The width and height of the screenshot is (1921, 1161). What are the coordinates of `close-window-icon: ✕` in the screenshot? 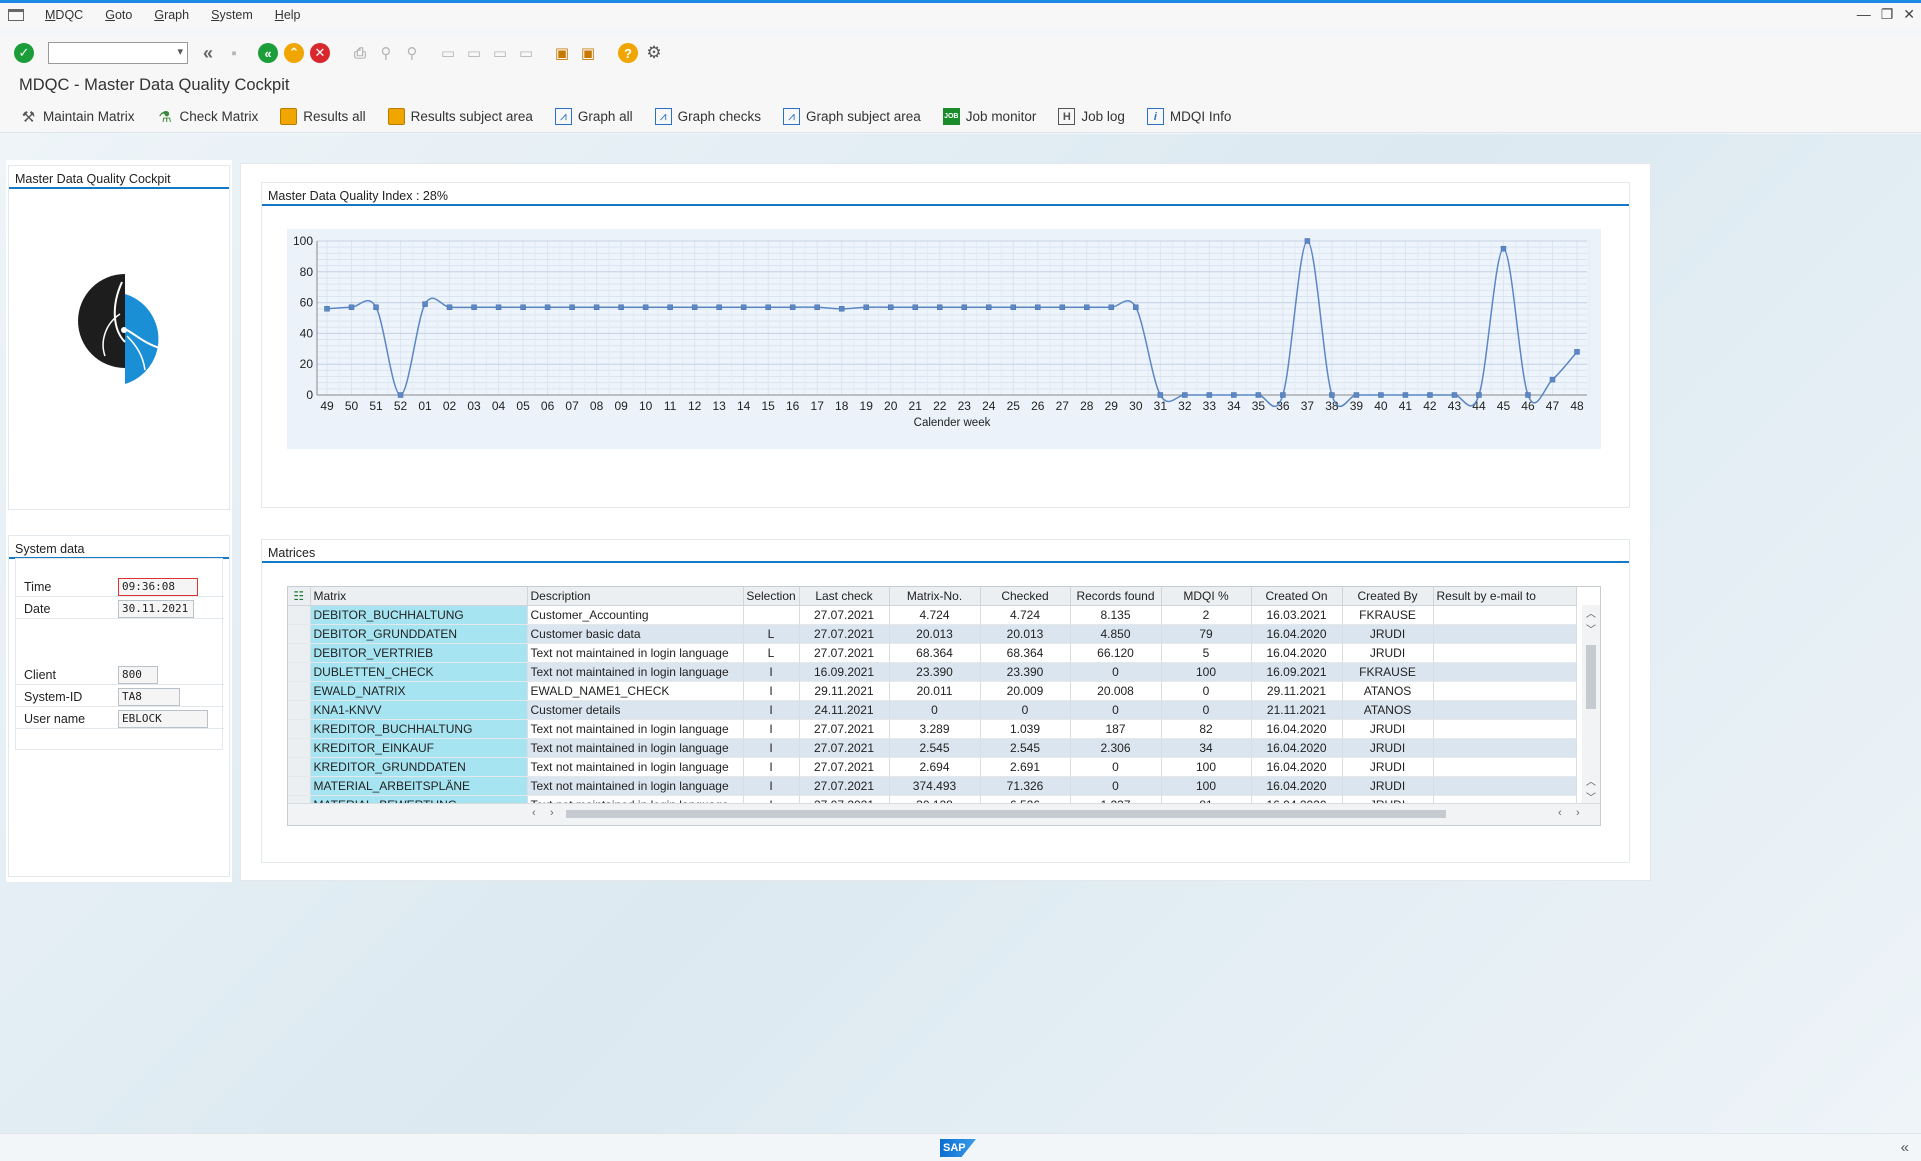 It's located at (1909, 14).